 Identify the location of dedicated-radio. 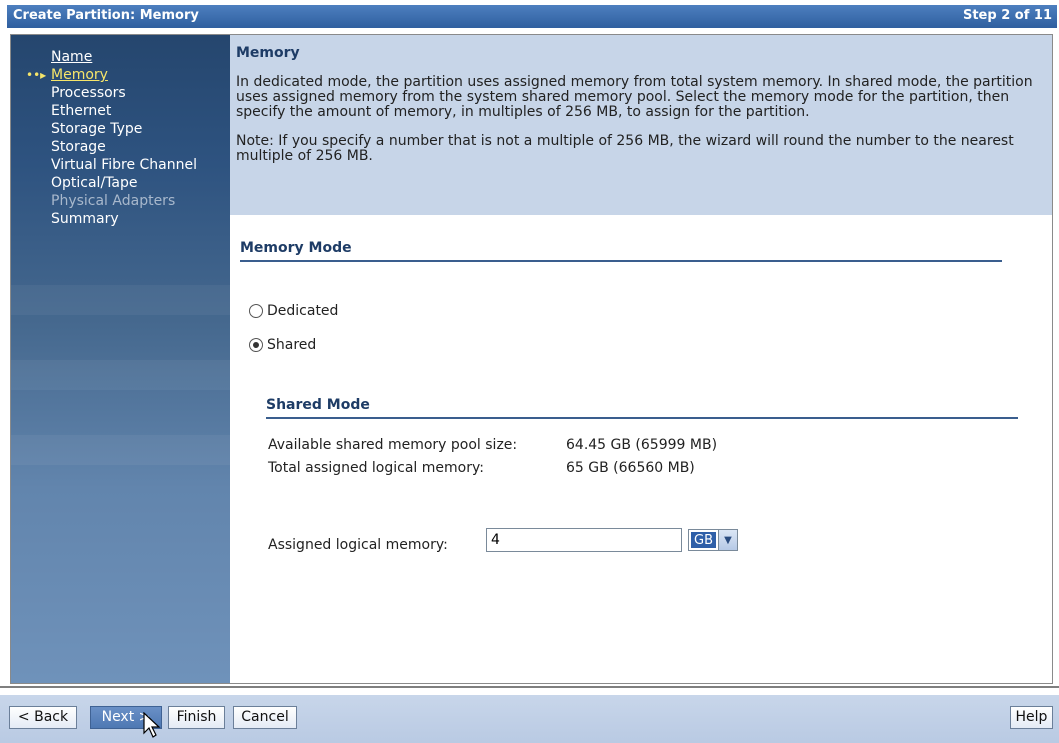
(256, 311).